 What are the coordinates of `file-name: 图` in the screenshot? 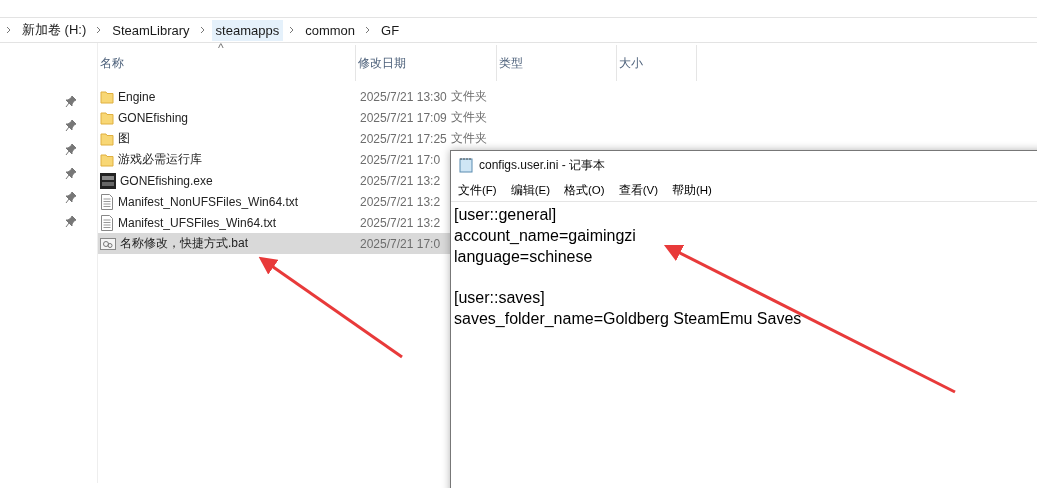 It's located at (124, 138).